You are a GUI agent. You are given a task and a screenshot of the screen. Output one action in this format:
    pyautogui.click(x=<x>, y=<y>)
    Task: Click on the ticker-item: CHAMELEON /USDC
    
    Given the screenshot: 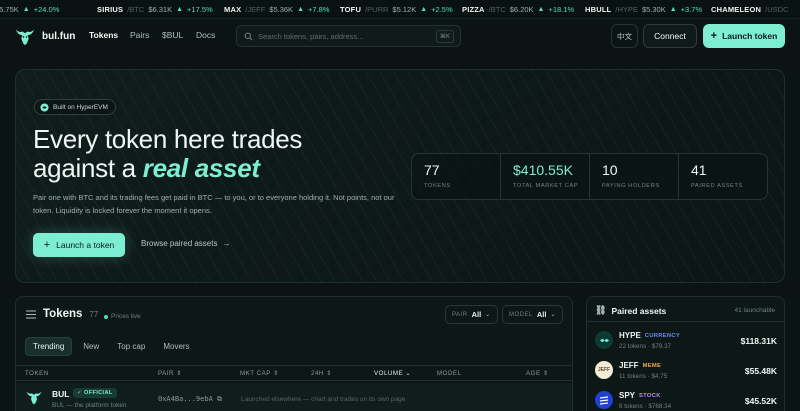 What is the action you would take?
    pyautogui.click(x=749, y=9)
    